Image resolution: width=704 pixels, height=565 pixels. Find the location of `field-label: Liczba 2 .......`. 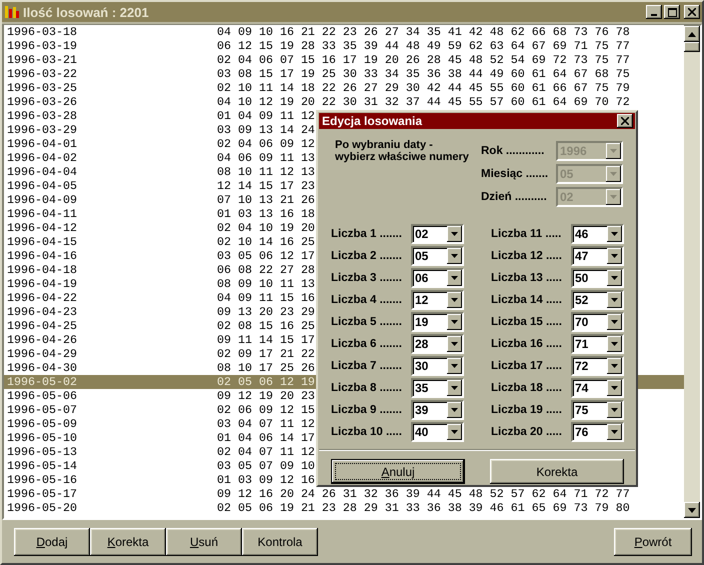

field-label: Liczba 2 ....... is located at coordinates (367, 256).